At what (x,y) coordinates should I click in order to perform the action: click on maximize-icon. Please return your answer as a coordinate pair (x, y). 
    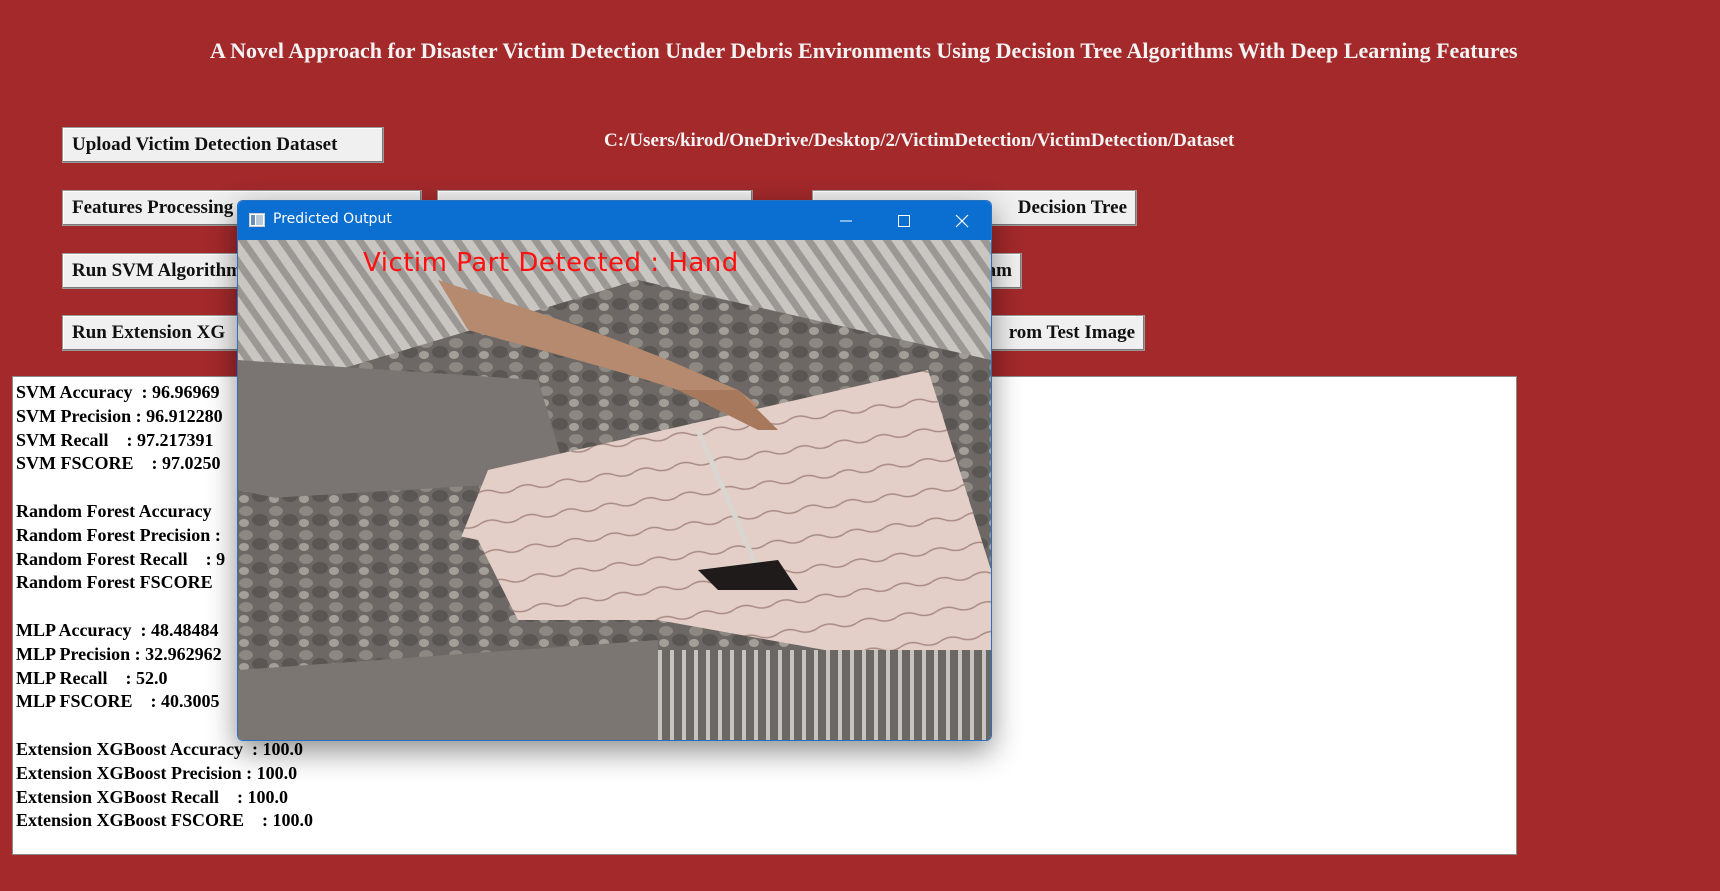
    Looking at the image, I should click on (904, 220).